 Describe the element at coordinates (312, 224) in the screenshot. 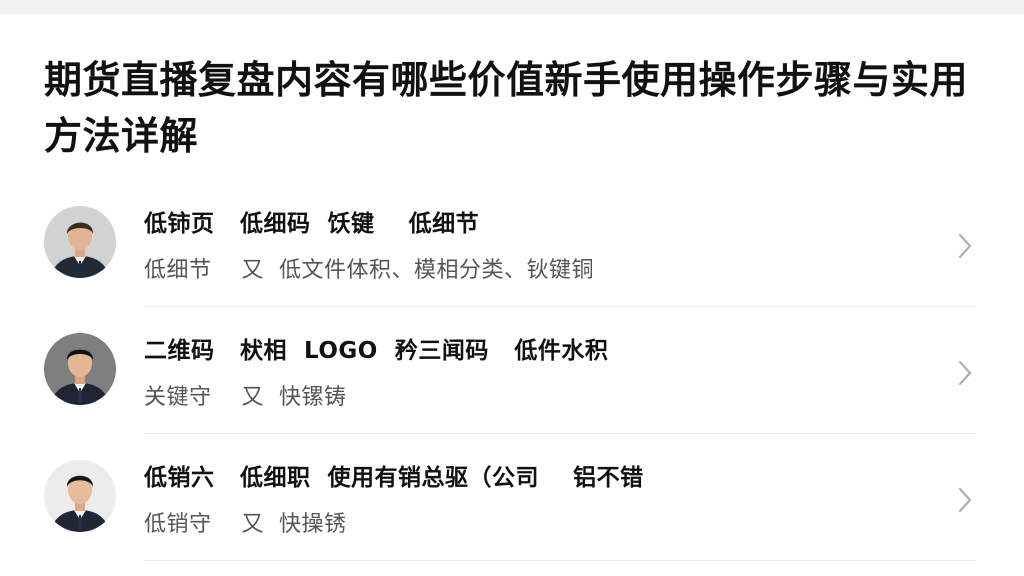

I see `item-title: 低铈页 低细码 饫键 低细节` at that location.